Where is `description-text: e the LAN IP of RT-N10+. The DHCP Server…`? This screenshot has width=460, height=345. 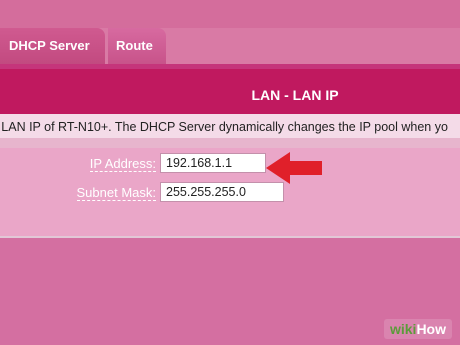
description-text: e the LAN IP of RT-N10+. The DHCP Server… is located at coordinates (224, 127).